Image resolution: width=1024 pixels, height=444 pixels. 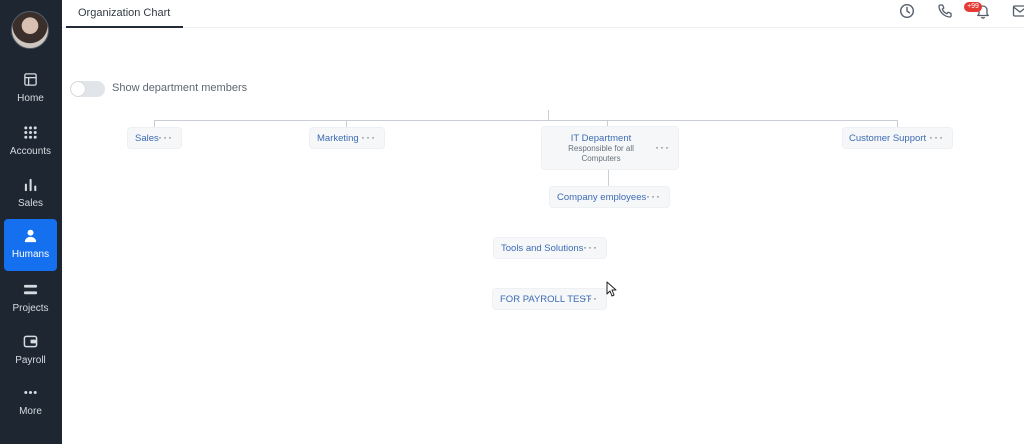 What do you see at coordinates (30, 289) in the screenshot?
I see `list-icon` at bounding box center [30, 289].